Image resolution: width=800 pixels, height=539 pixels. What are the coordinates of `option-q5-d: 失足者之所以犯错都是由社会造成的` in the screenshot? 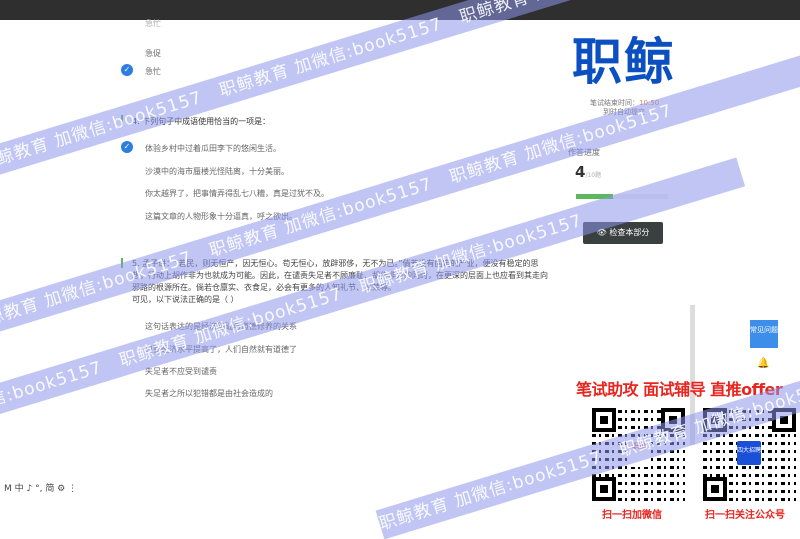 It's located at (209, 393).